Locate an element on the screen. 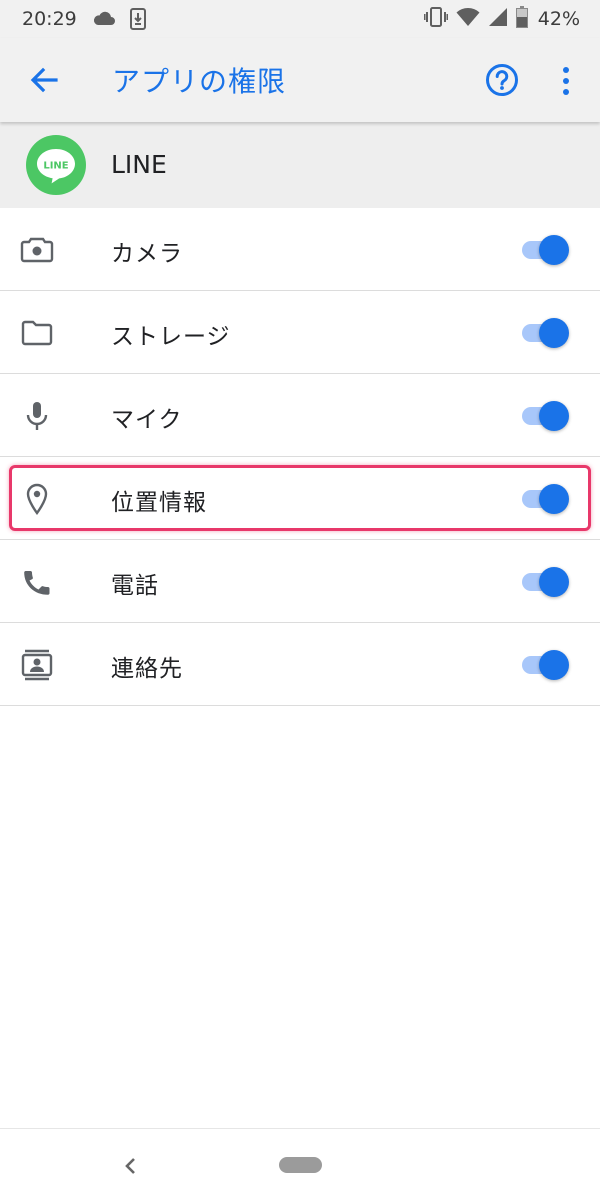 Image resolution: width=600 pixels, height=1201 pixels. download-icon is located at coordinates (138, 21).